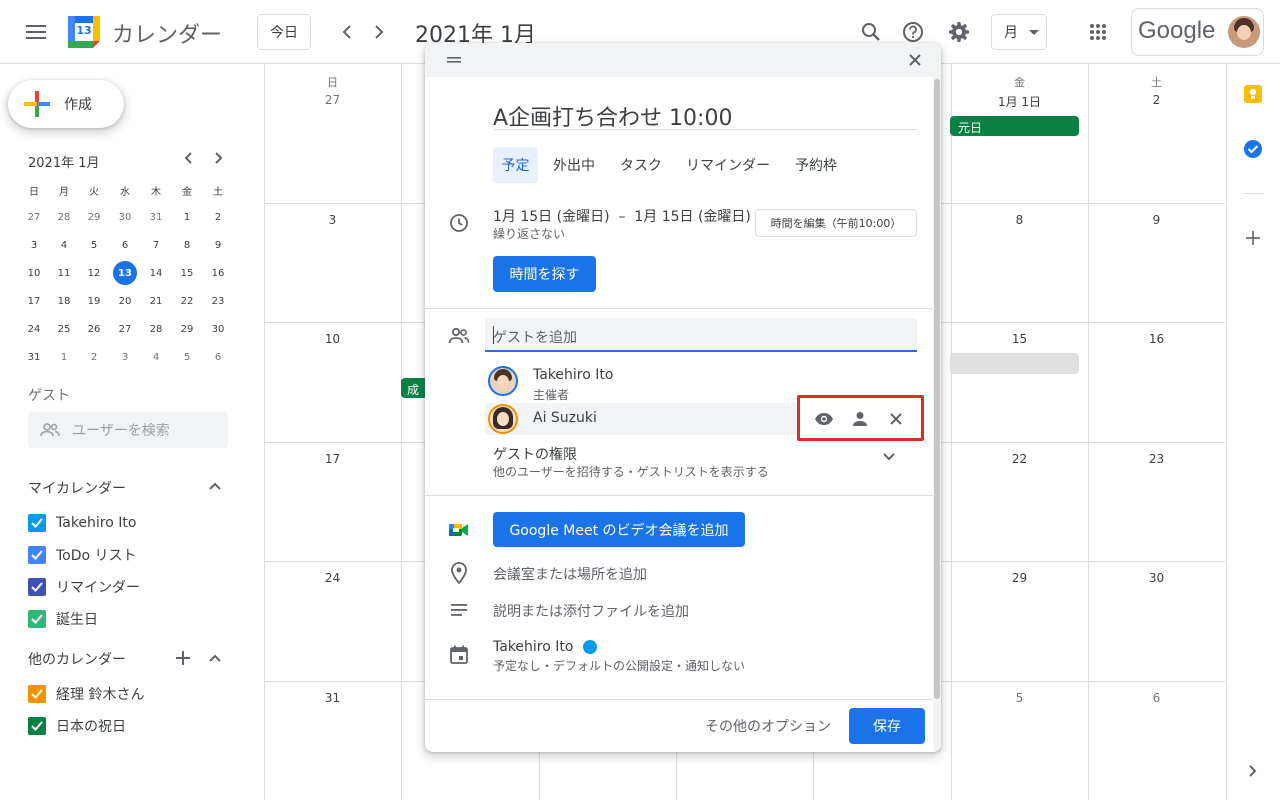 Image resolution: width=1280 pixels, height=800 pixels. I want to click on dialog-scrollbar-thumb, so click(937, 389).